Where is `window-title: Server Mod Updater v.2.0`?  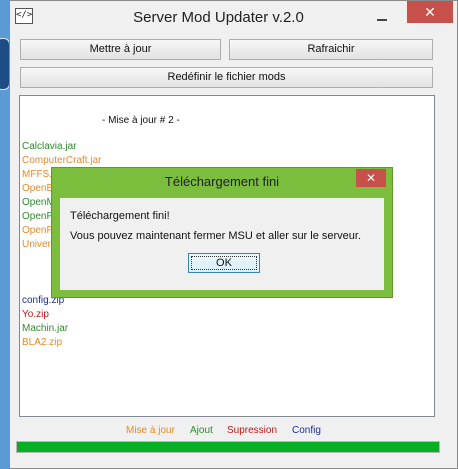
window-title: Server Mod Updater v.2.0 is located at coordinates (218, 17).